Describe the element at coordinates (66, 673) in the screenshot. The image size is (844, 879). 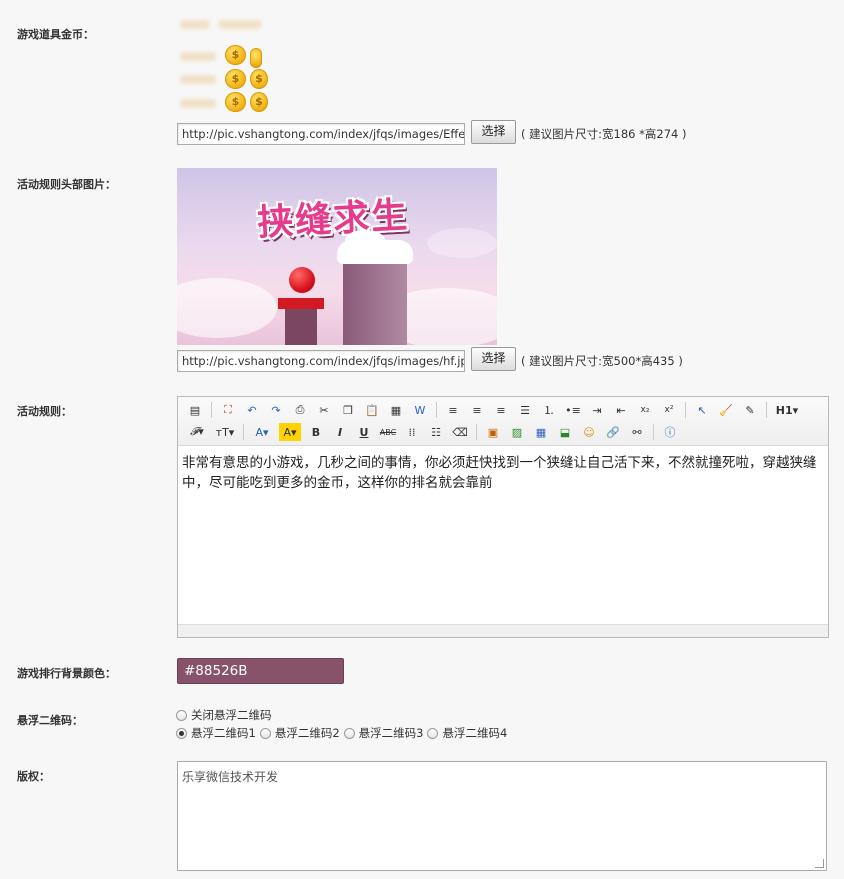
I see `bg-color-label: 游戏排行背景颜色：` at that location.